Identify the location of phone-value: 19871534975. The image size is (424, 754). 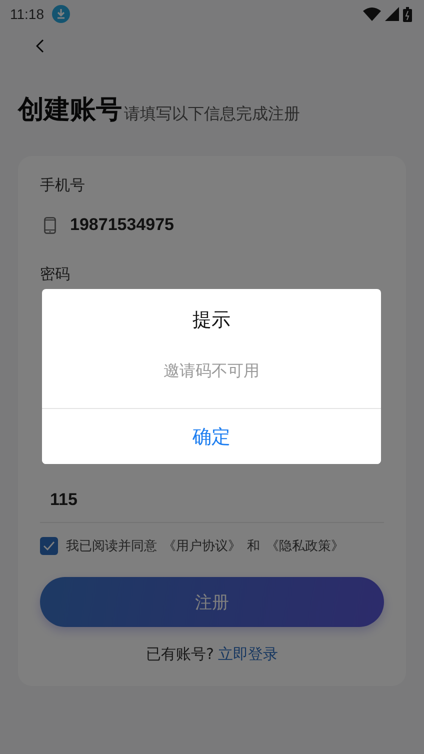
(122, 225).